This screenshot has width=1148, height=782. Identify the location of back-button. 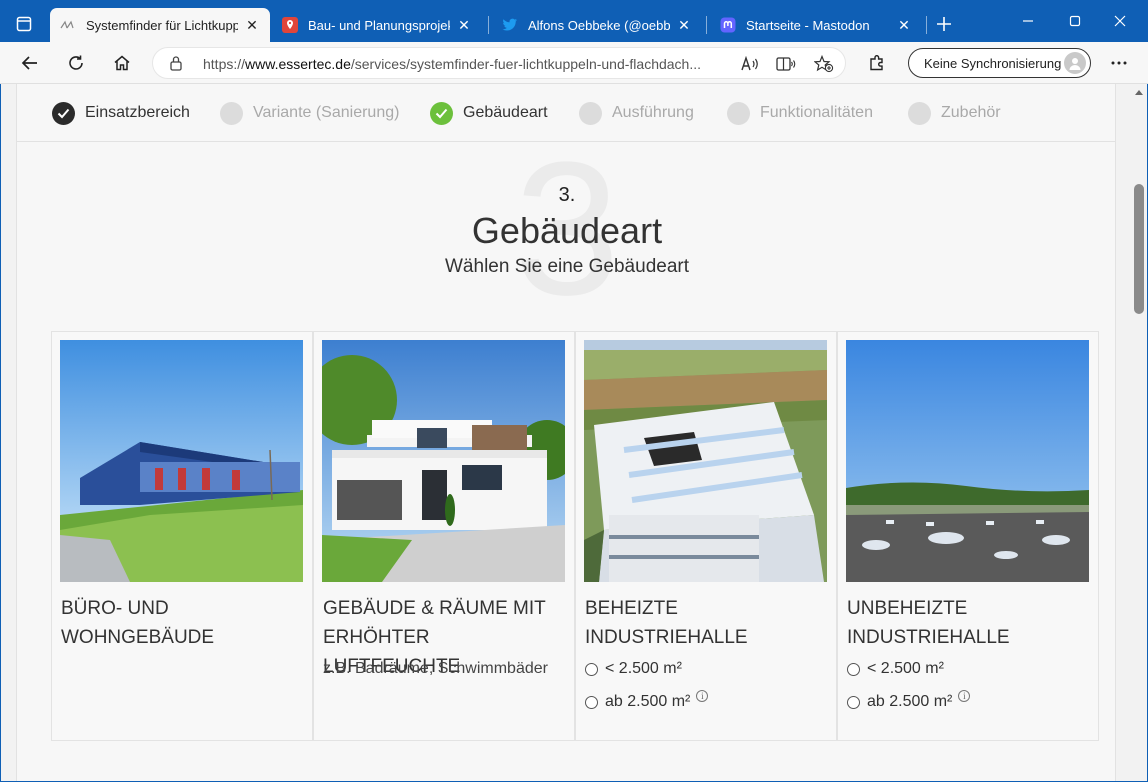
(30, 63).